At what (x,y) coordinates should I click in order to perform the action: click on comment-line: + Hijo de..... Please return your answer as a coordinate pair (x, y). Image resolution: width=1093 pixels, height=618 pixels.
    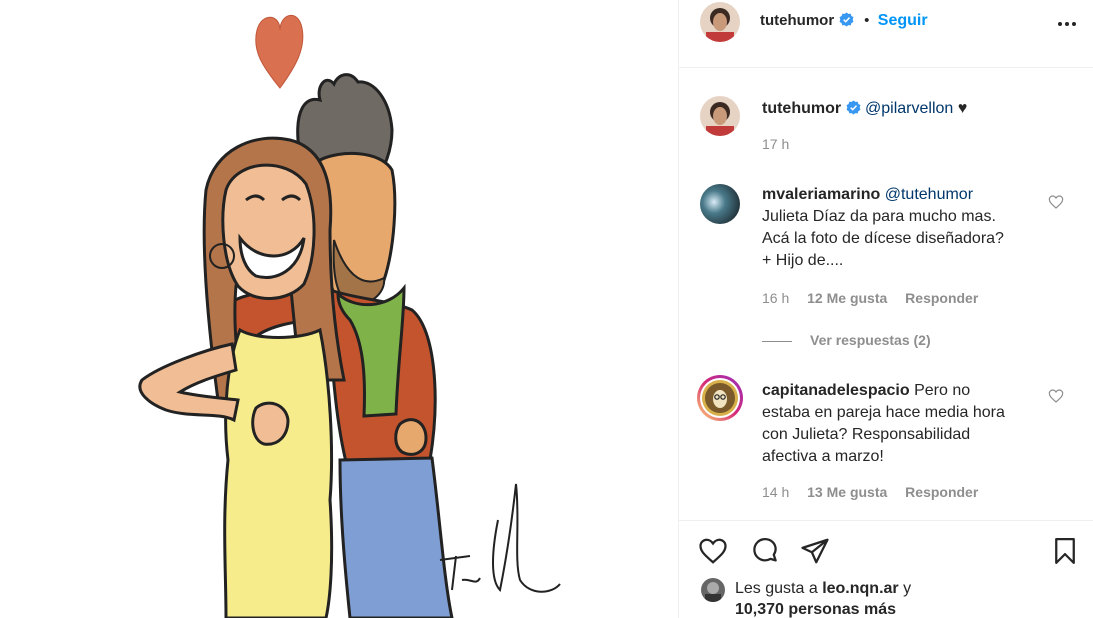
    Looking at the image, I should click on (803, 260).